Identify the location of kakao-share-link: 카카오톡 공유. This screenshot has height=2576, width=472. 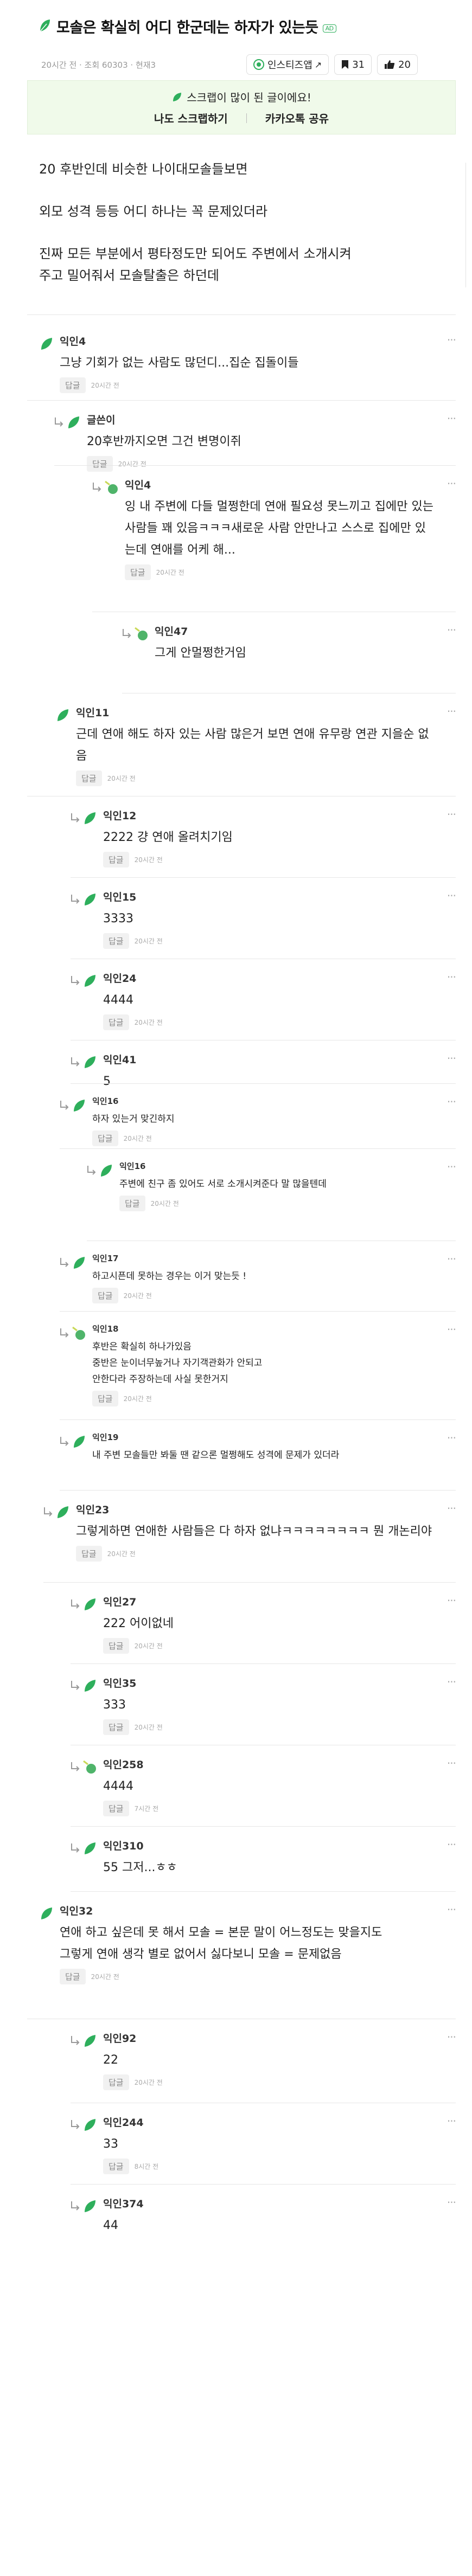
(297, 118).